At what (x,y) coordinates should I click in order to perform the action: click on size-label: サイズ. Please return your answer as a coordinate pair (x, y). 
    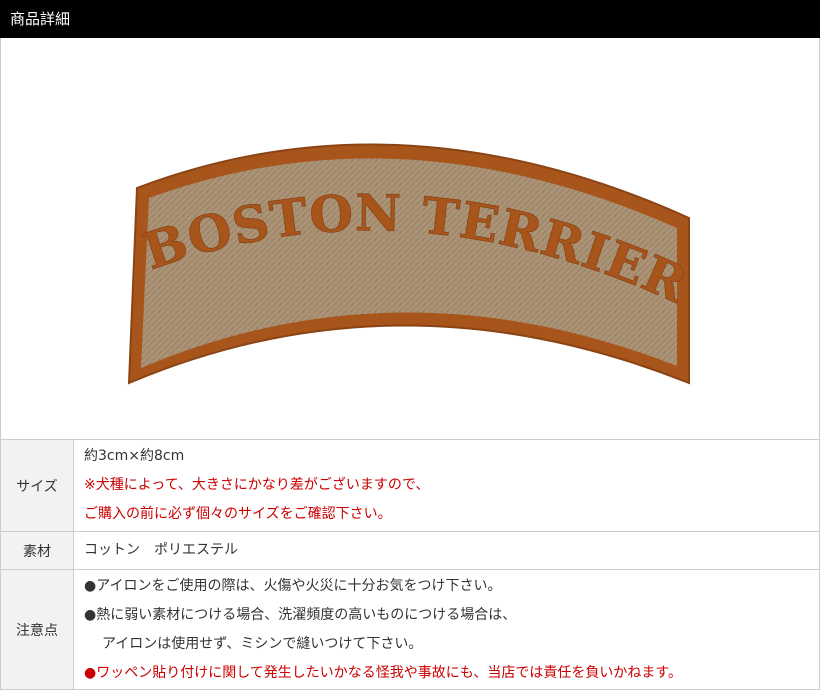
    Looking at the image, I should click on (37, 485).